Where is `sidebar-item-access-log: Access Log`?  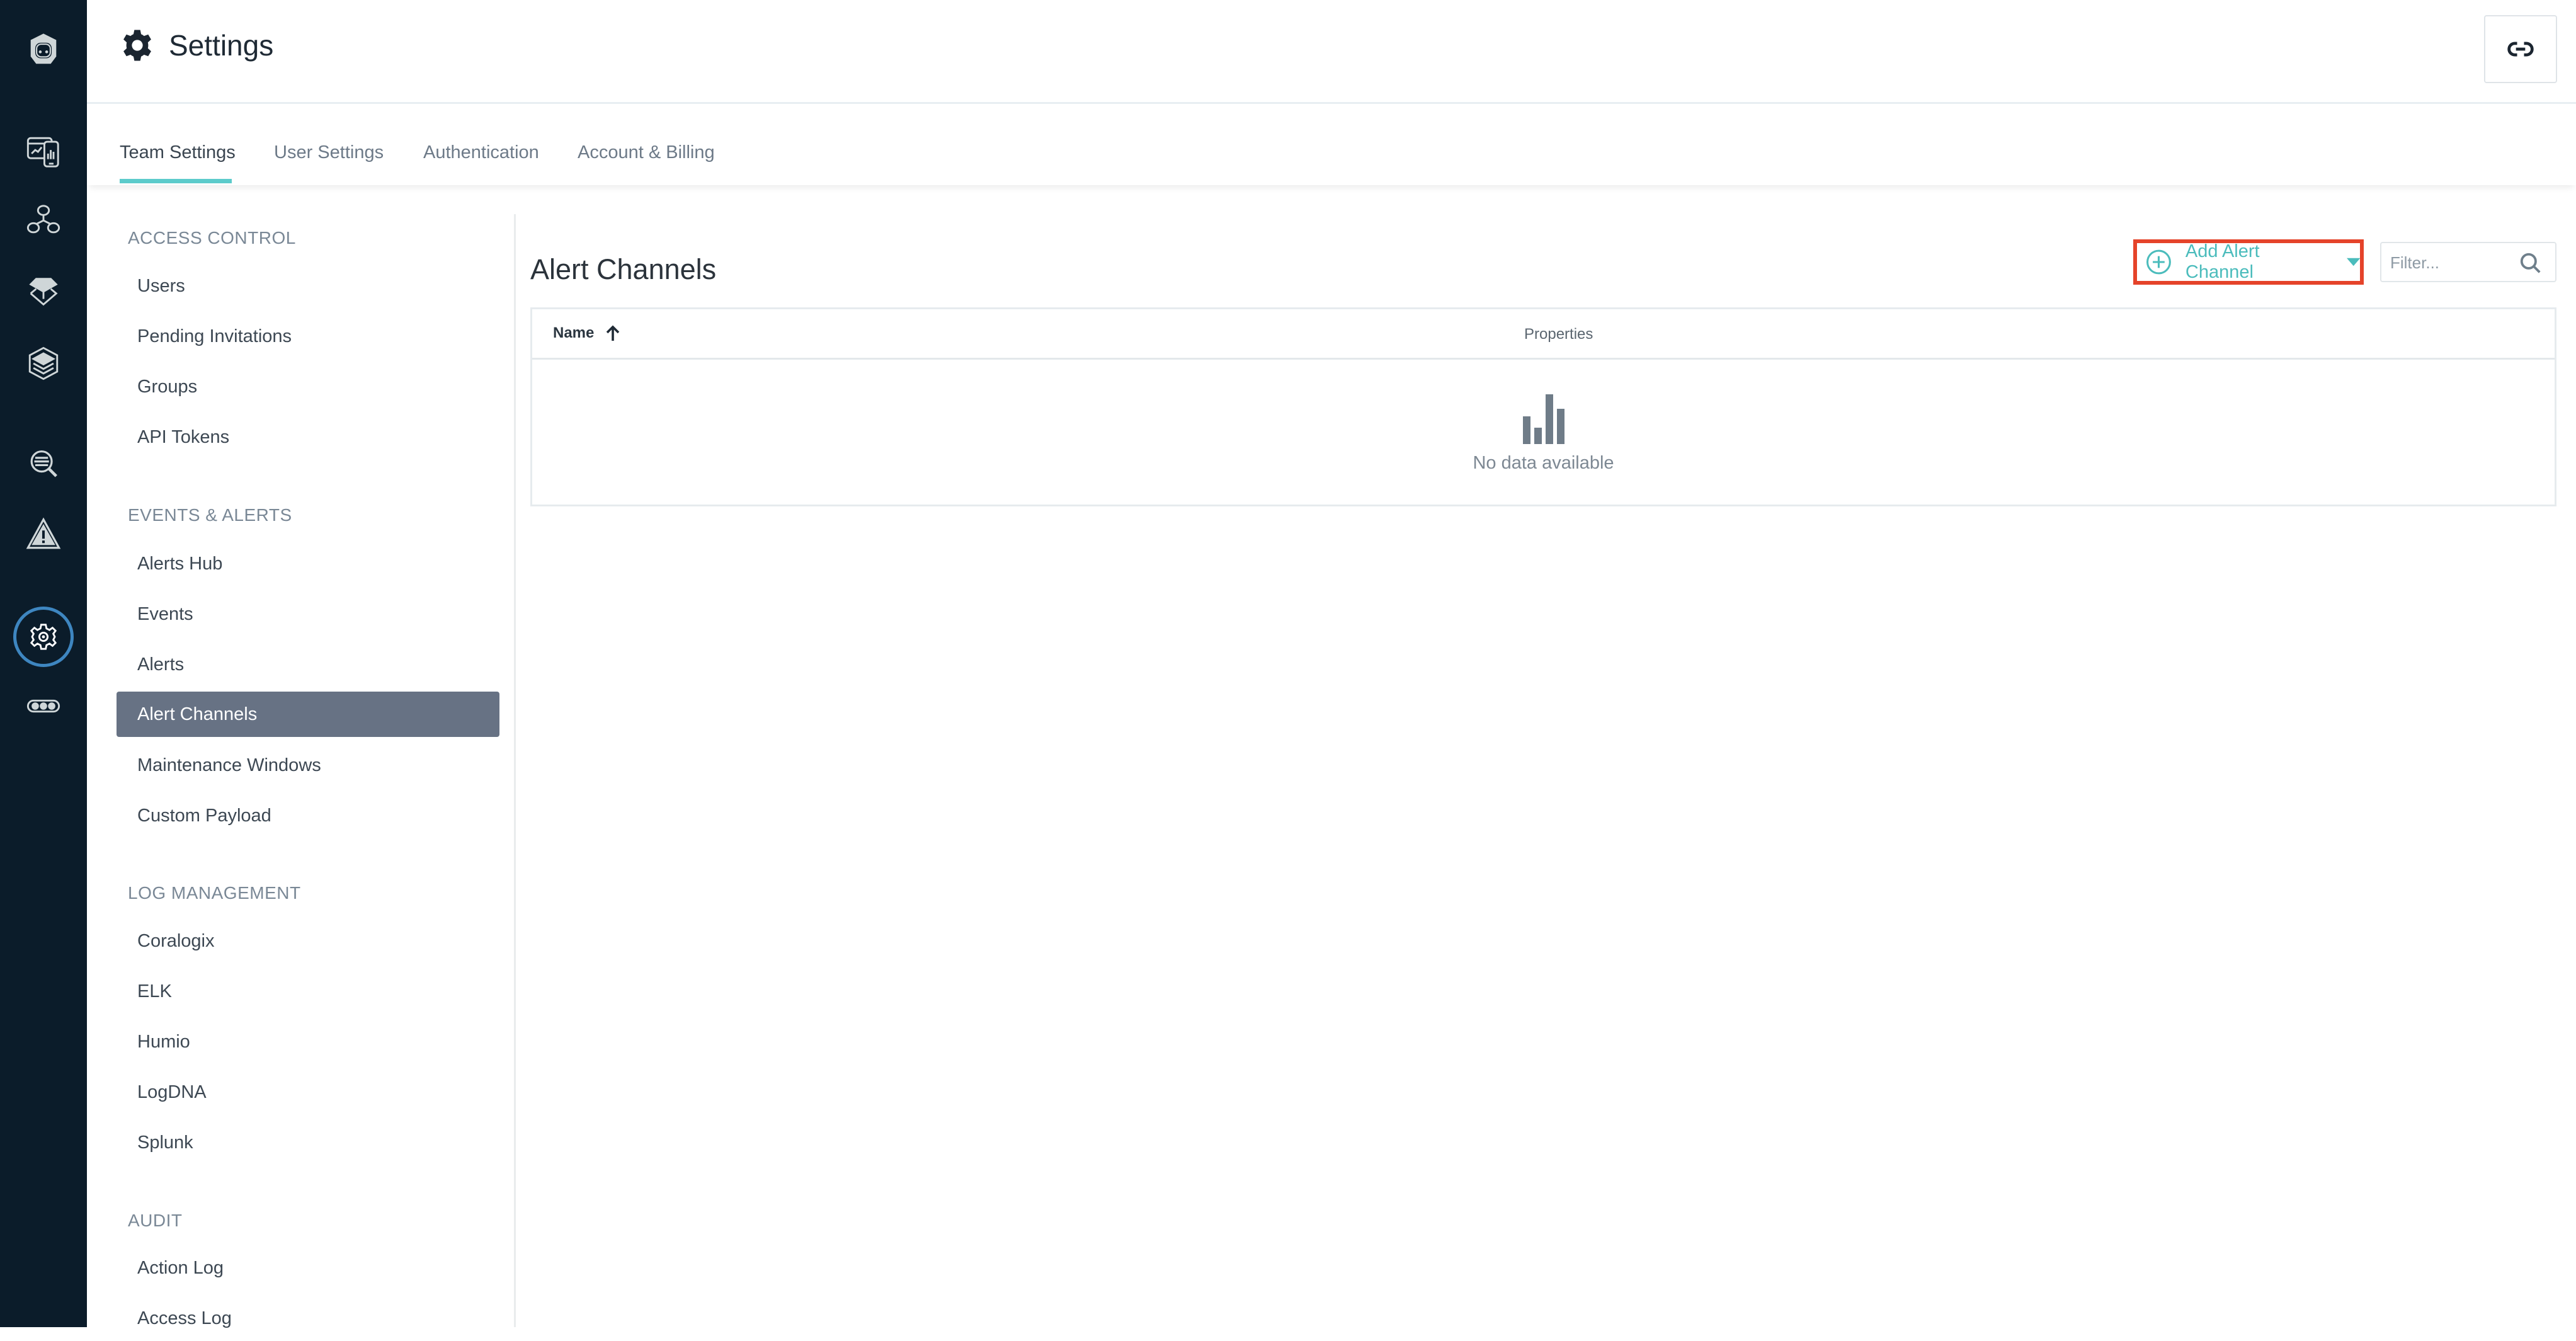
sidebar-item-access-log: Access Log is located at coordinates (308, 1318).